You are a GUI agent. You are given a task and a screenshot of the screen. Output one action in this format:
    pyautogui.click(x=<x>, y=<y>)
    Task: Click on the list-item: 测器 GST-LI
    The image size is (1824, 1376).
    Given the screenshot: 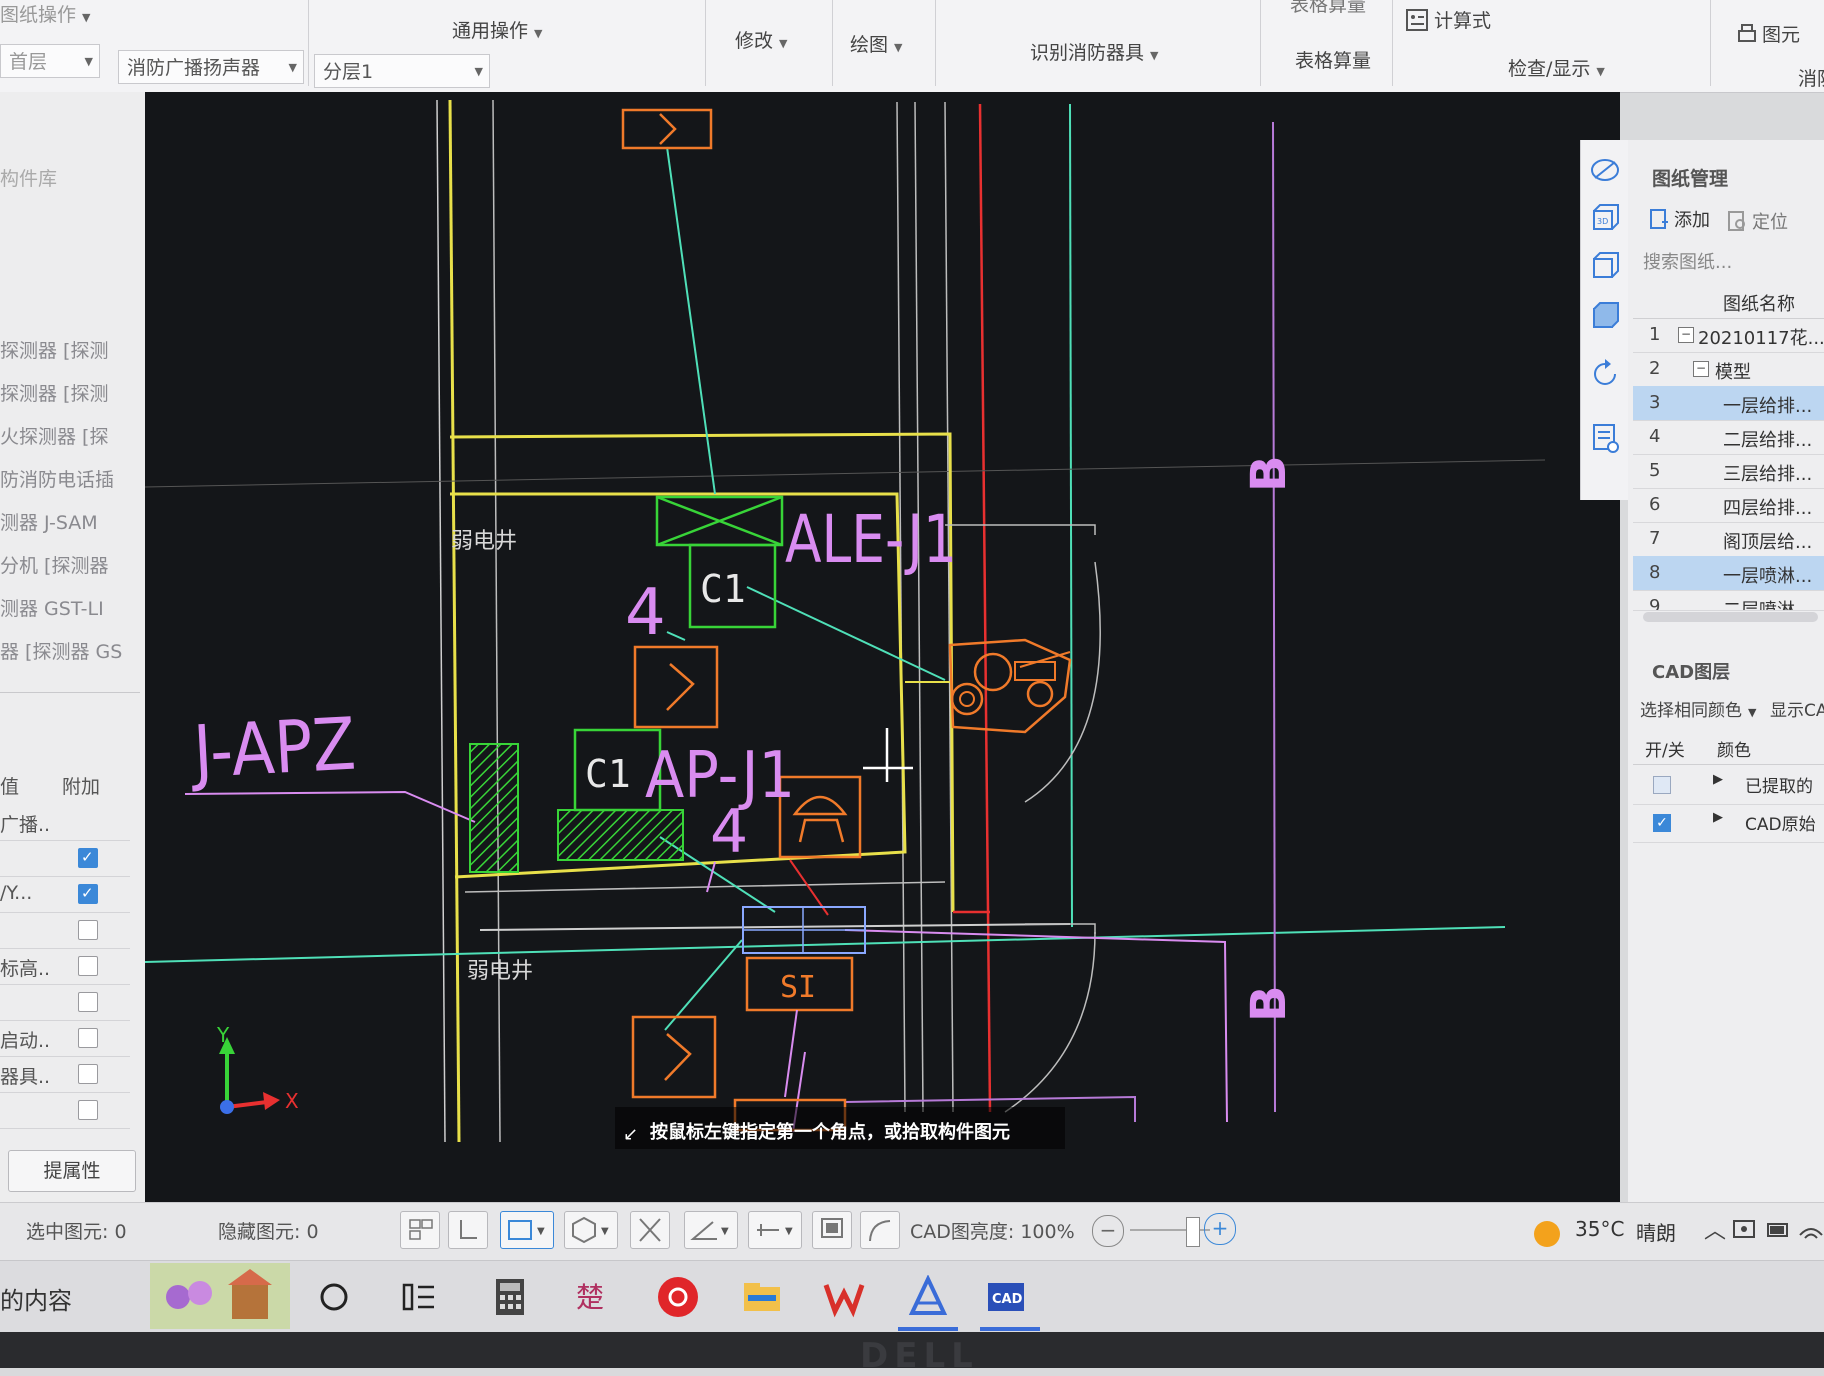 What is the action you would take?
    pyautogui.click(x=65, y=607)
    